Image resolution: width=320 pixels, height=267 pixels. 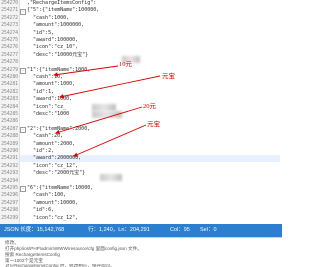 What do you see at coordinates (52, 203) in the screenshot?
I see `code-line: "amount":10000,` at bounding box center [52, 203].